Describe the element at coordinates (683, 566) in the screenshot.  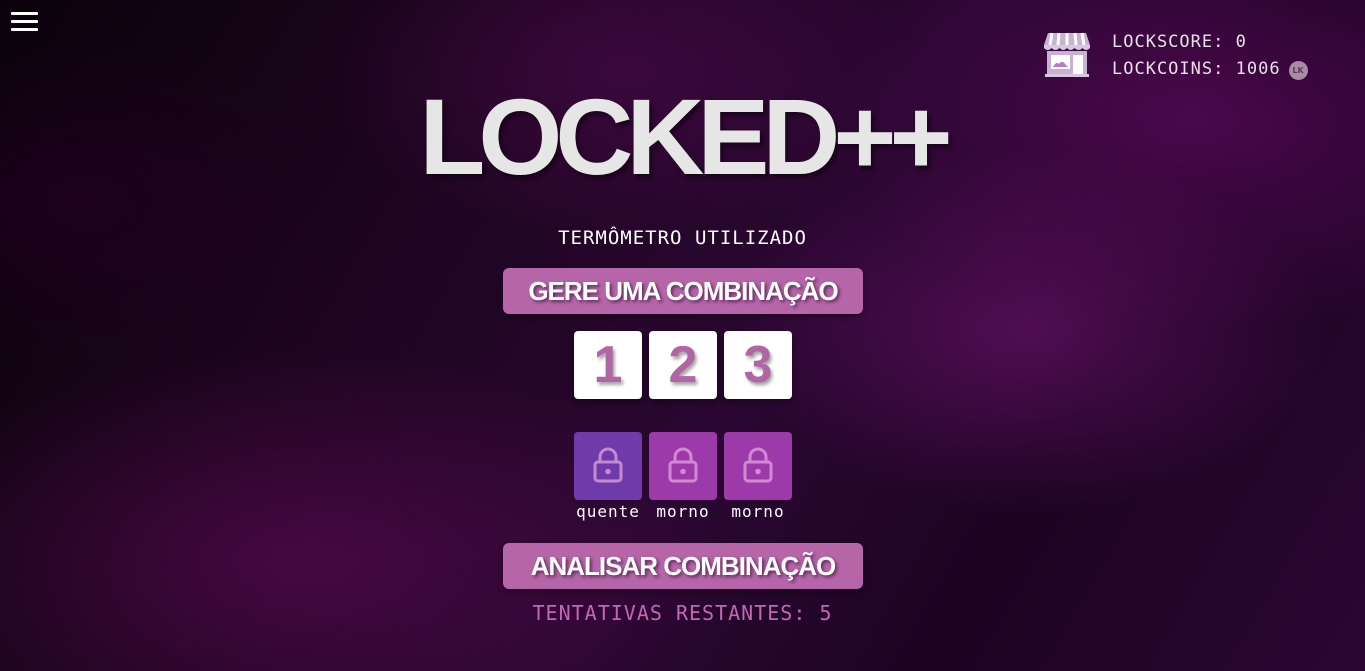
I see `analyze-combination-button: ANALISAR COMBINAÇÃO` at that location.